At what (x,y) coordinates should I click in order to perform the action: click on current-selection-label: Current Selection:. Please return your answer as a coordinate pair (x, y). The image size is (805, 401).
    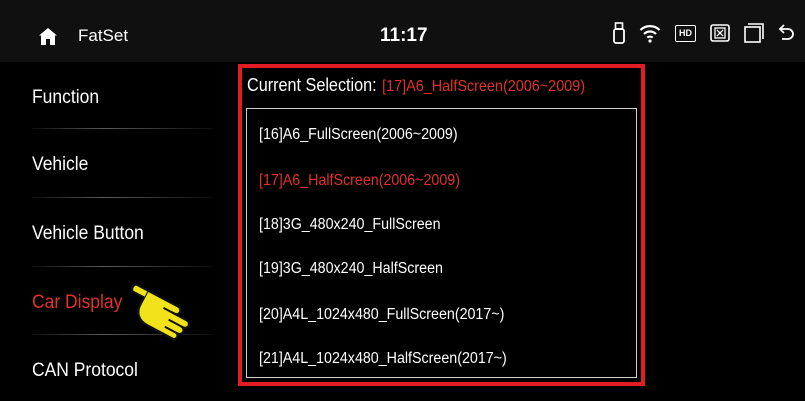
    Looking at the image, I should click on (312, 85).